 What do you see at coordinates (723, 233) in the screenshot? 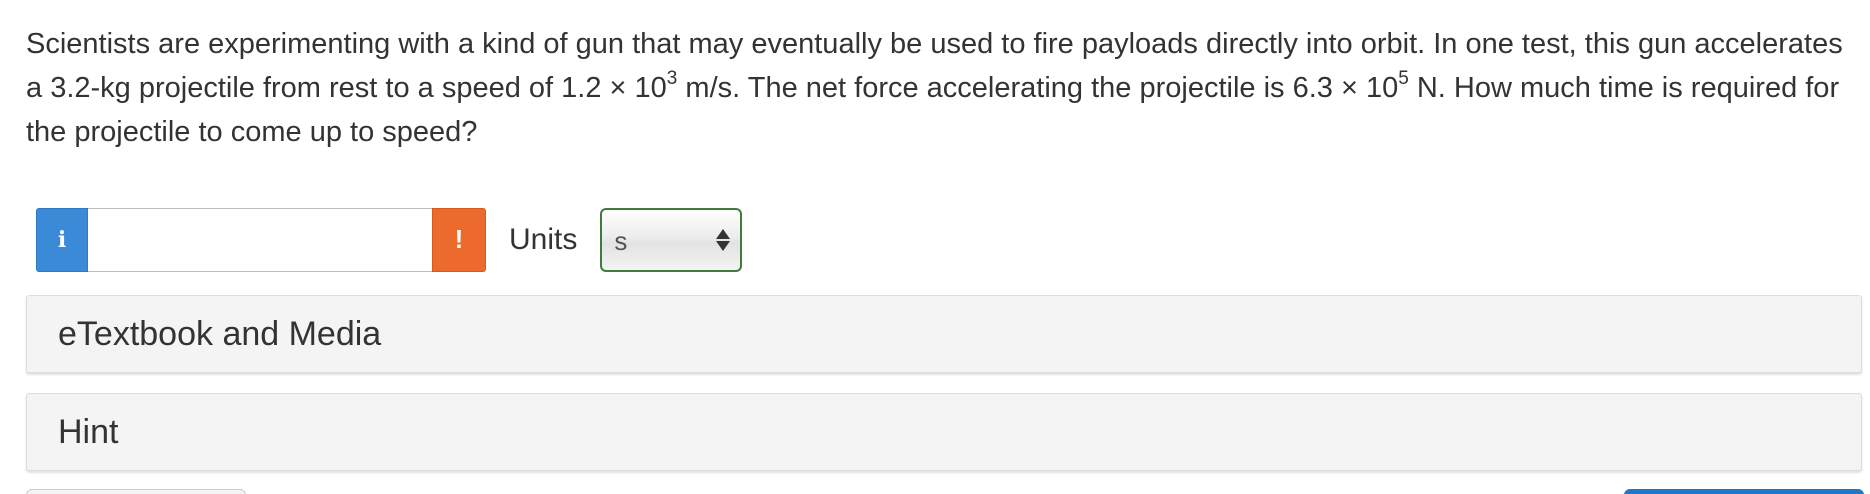
I see `arrow-up-icon` at bounding box center [723, 233].